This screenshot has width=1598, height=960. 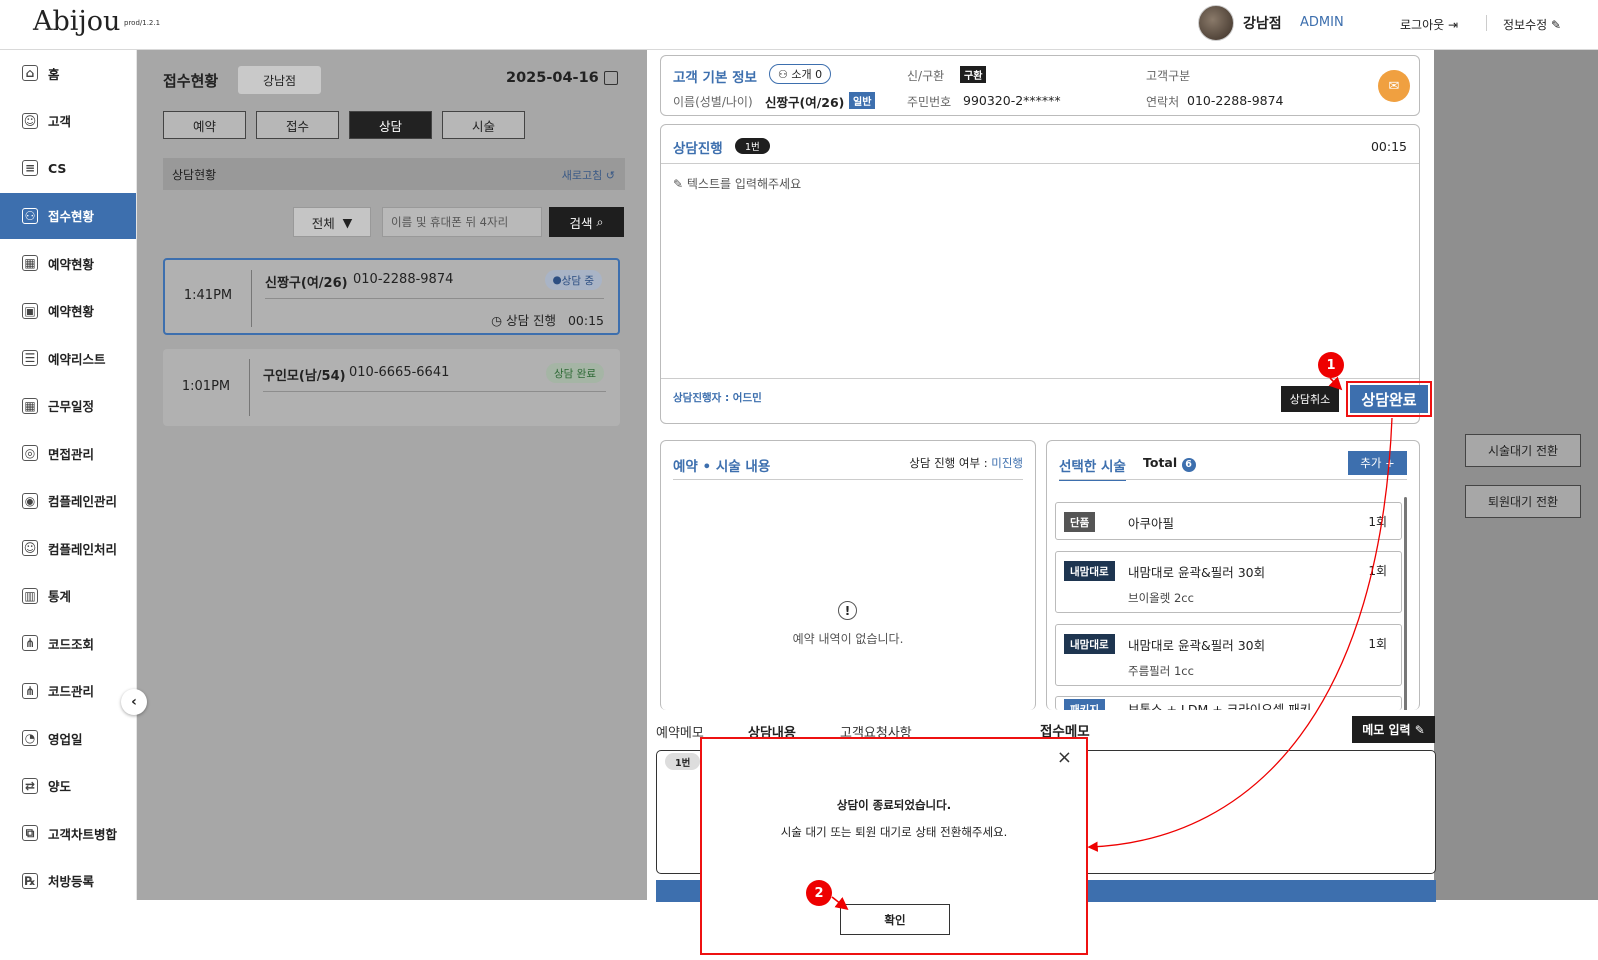 What do you see at coordinates (68, 168) in the screenshot?
I see `sidebar-item-2: ≡ CS` at bounding box center [68, 168].